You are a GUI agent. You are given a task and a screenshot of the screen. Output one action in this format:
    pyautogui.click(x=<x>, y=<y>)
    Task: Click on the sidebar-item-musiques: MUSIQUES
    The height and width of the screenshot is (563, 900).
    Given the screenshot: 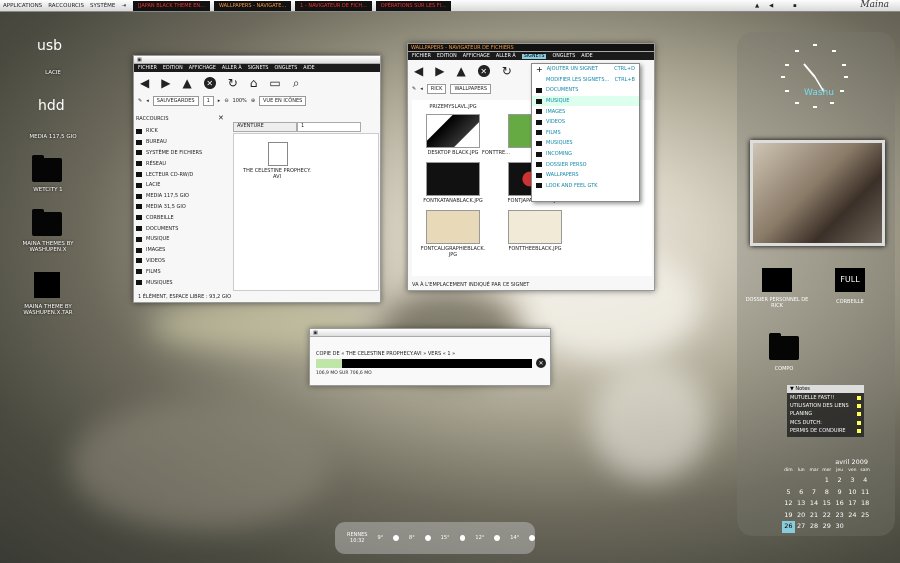 What is the action you would take?
    pyautogui.click(x=180, y=282)
    